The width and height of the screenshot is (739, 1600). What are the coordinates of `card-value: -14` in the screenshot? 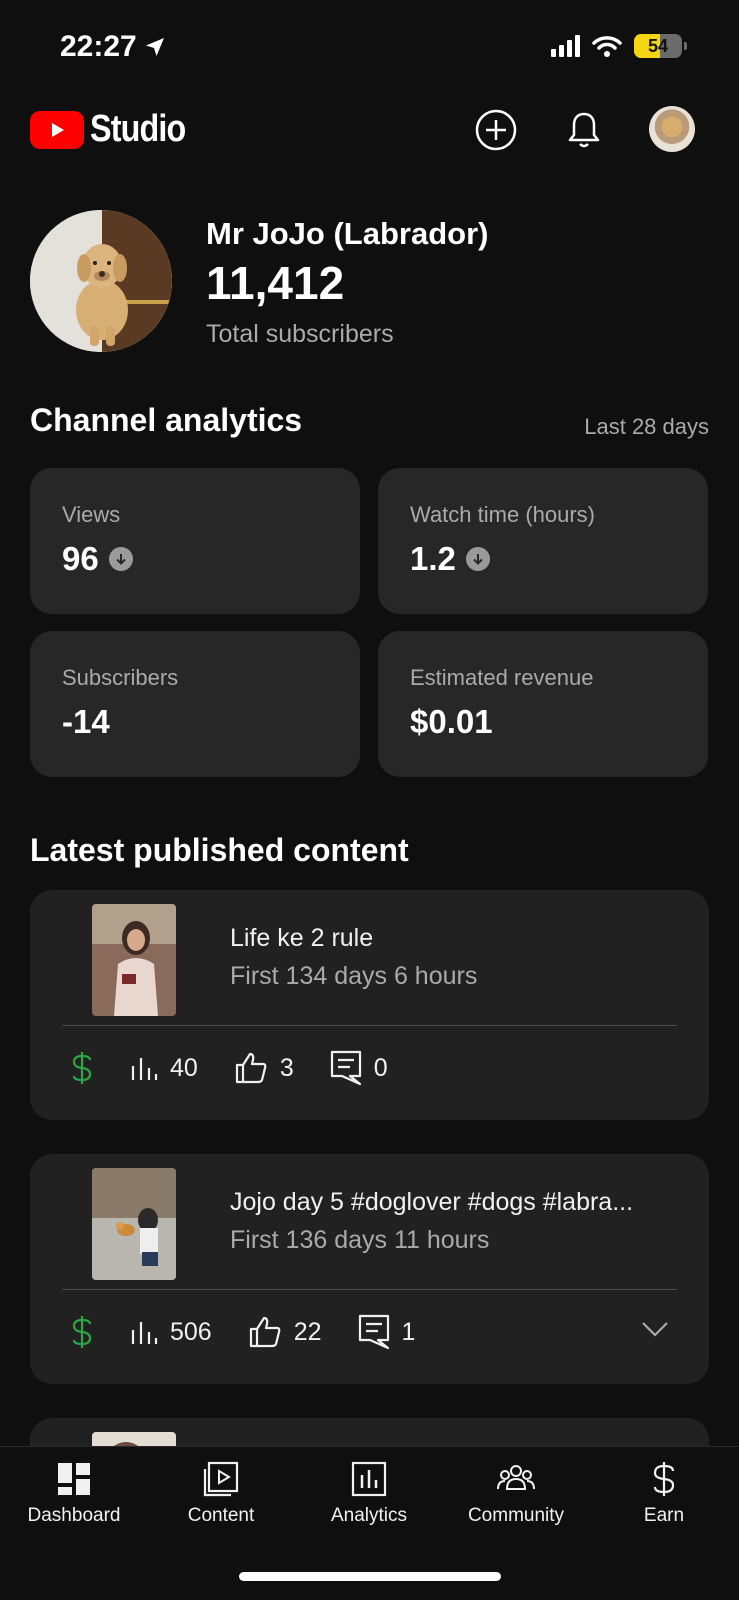 It's located at (86, 722).